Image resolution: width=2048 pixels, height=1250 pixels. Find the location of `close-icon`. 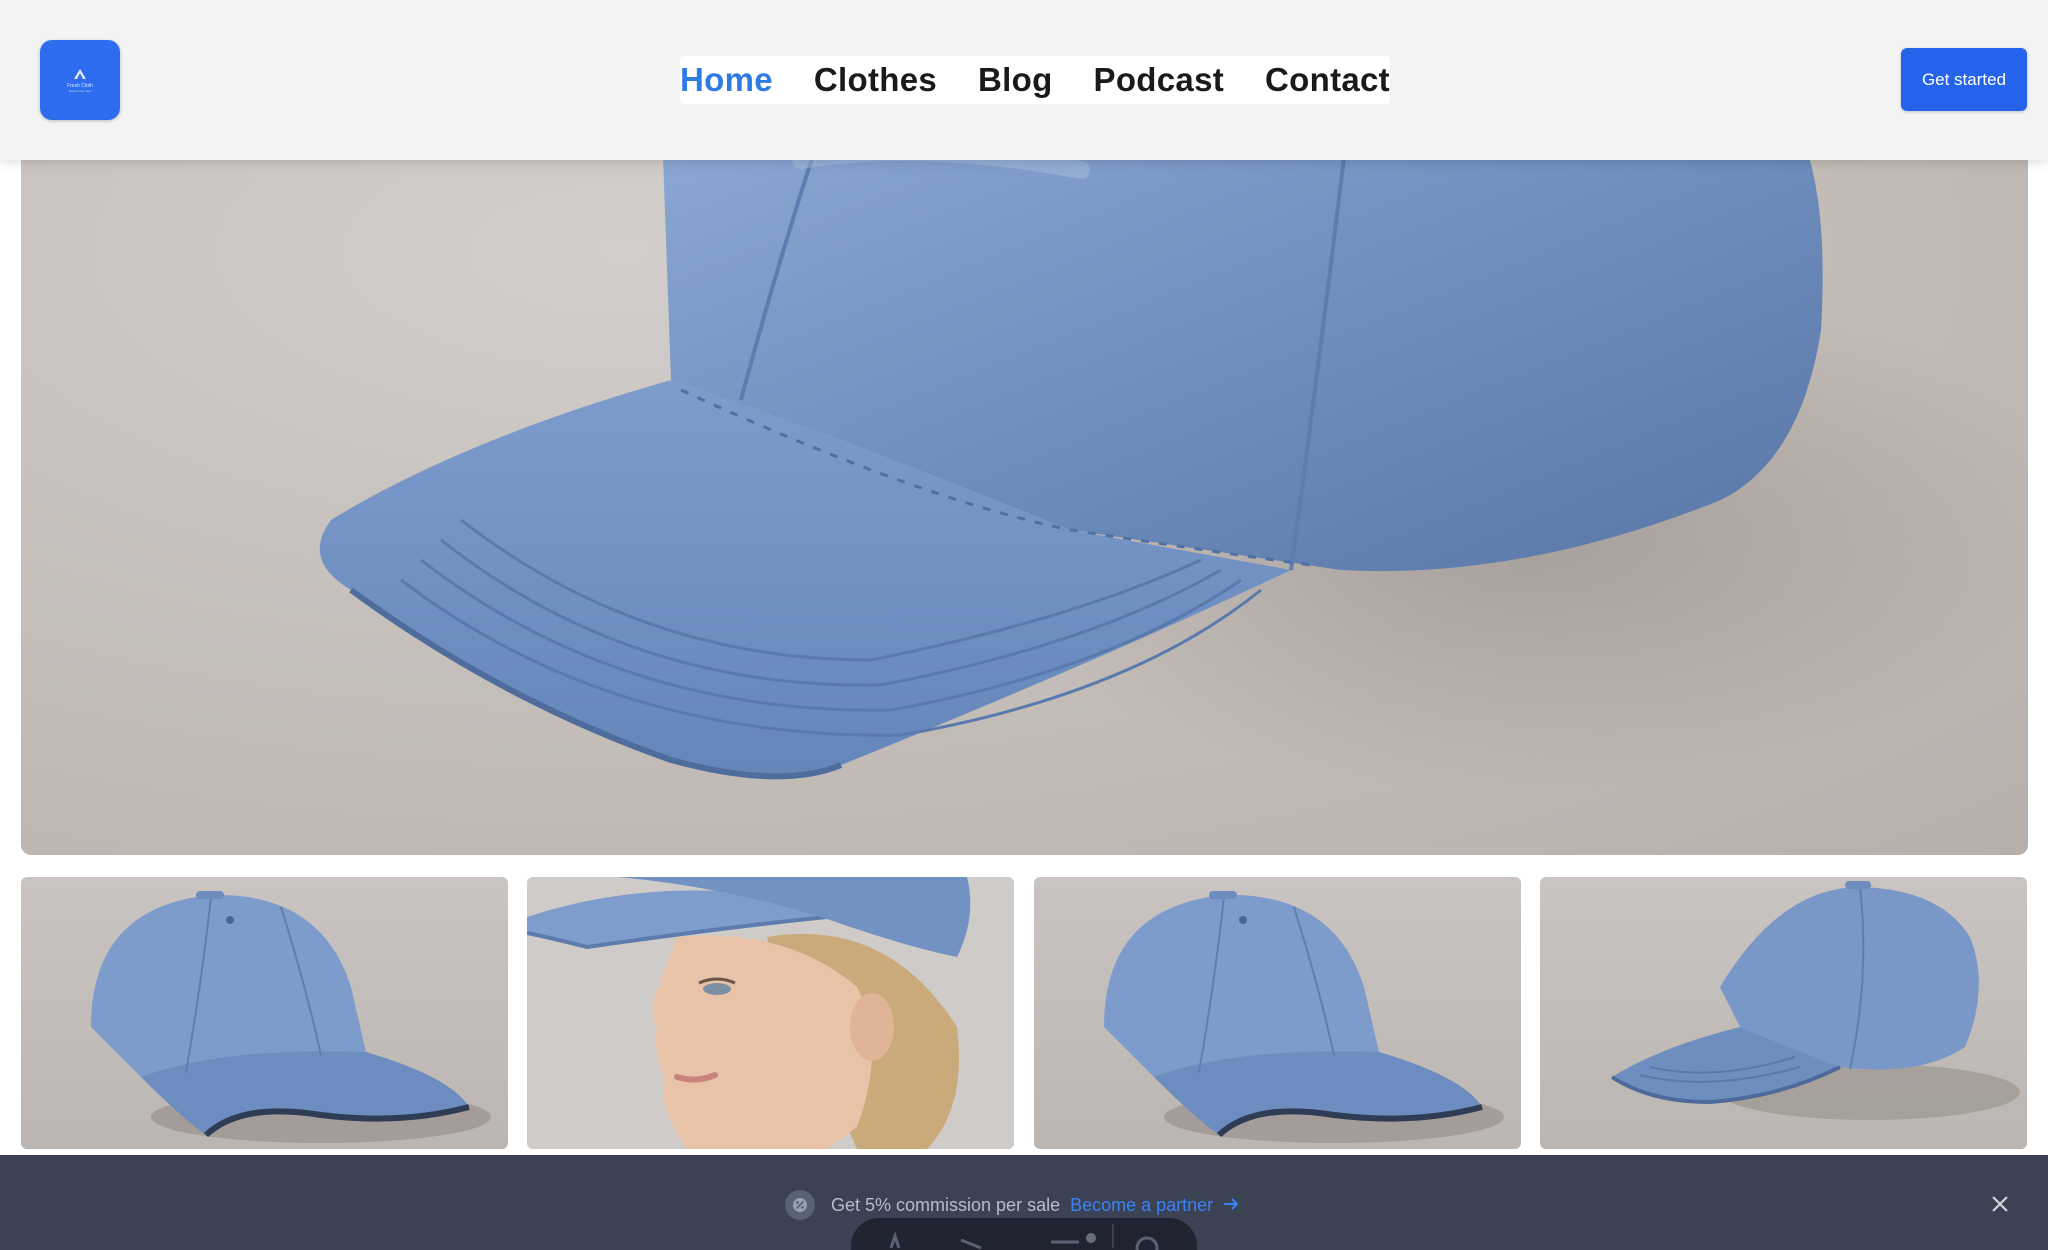

close-icon is located at coordinates (2000, 1204).